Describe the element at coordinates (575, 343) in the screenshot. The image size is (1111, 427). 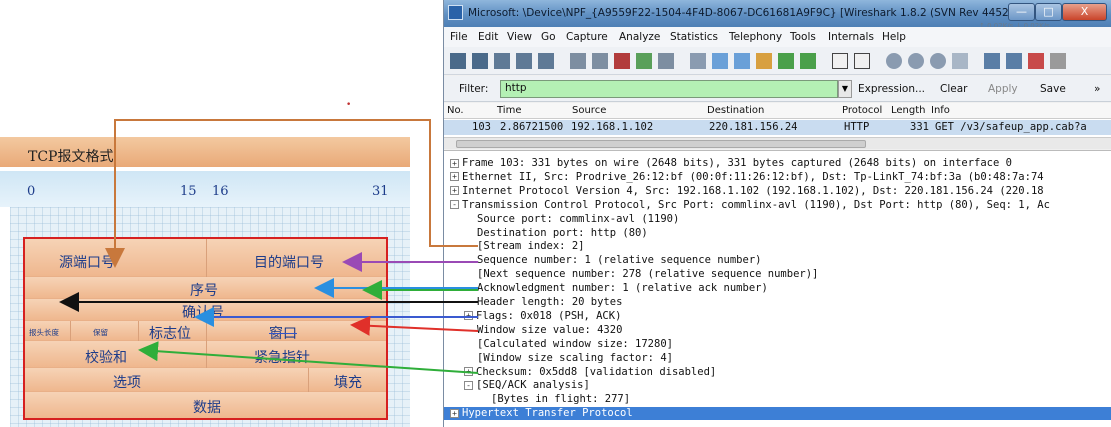
I see `detail-text: [Calculated window size: 17280]` at that location.